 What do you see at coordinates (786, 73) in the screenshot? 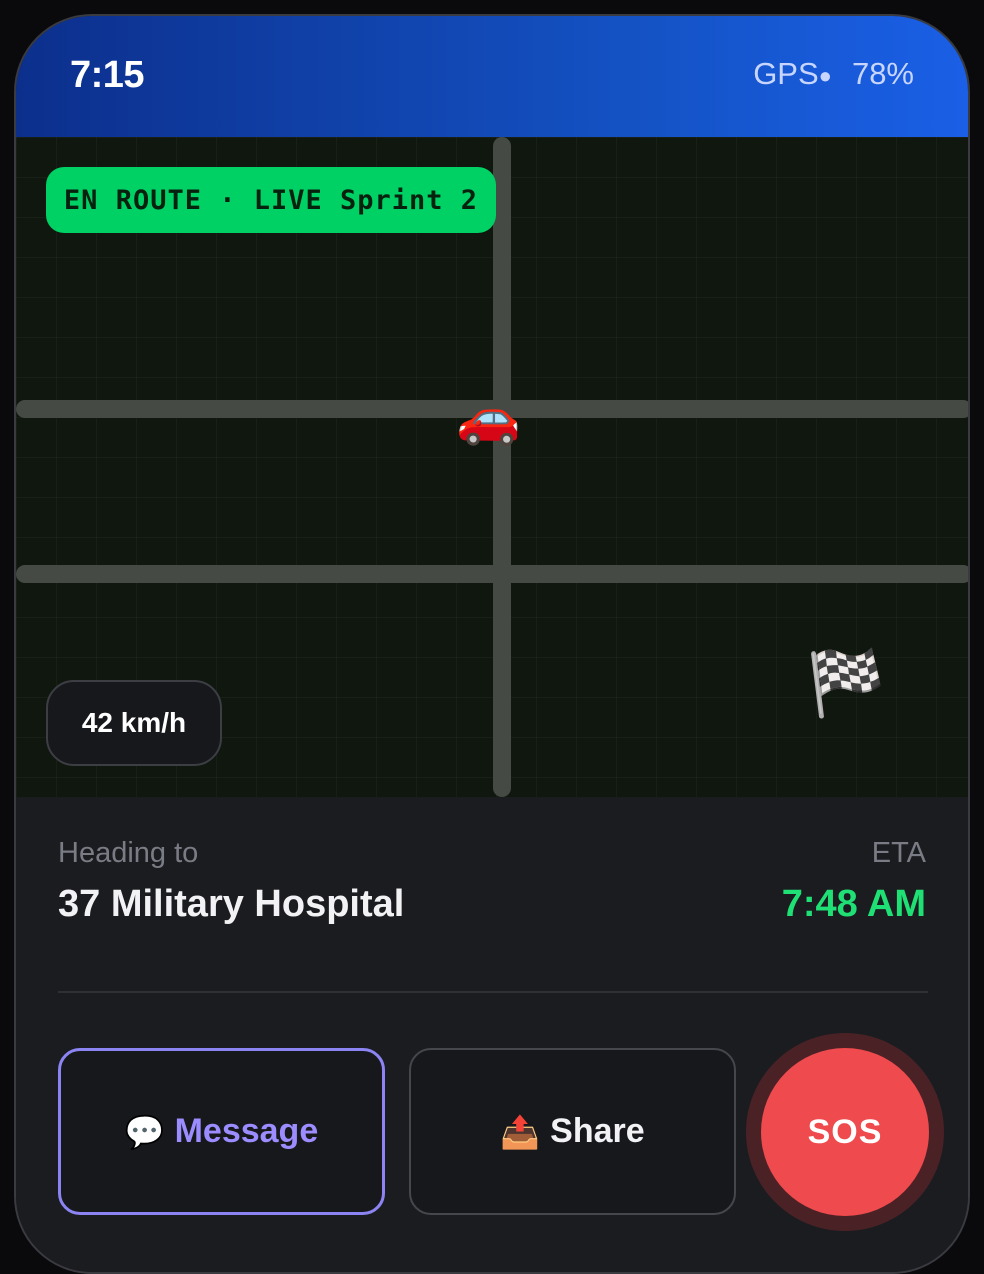
I see `gps-label: GPS` at bounding box center [786, 73].